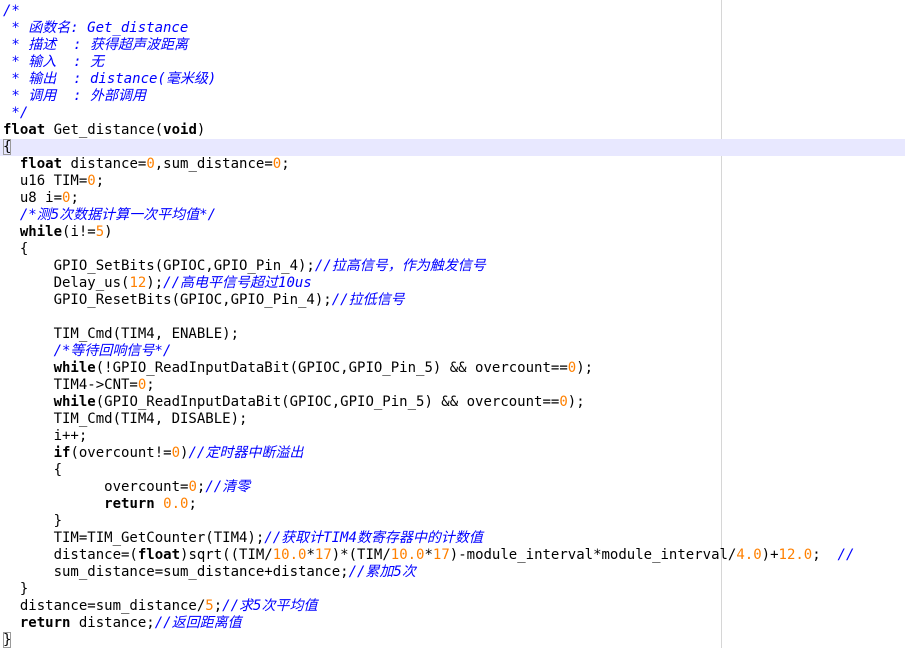 The image size is (905, 648). I want to click on number-token: 10.0, so click(289, 555).